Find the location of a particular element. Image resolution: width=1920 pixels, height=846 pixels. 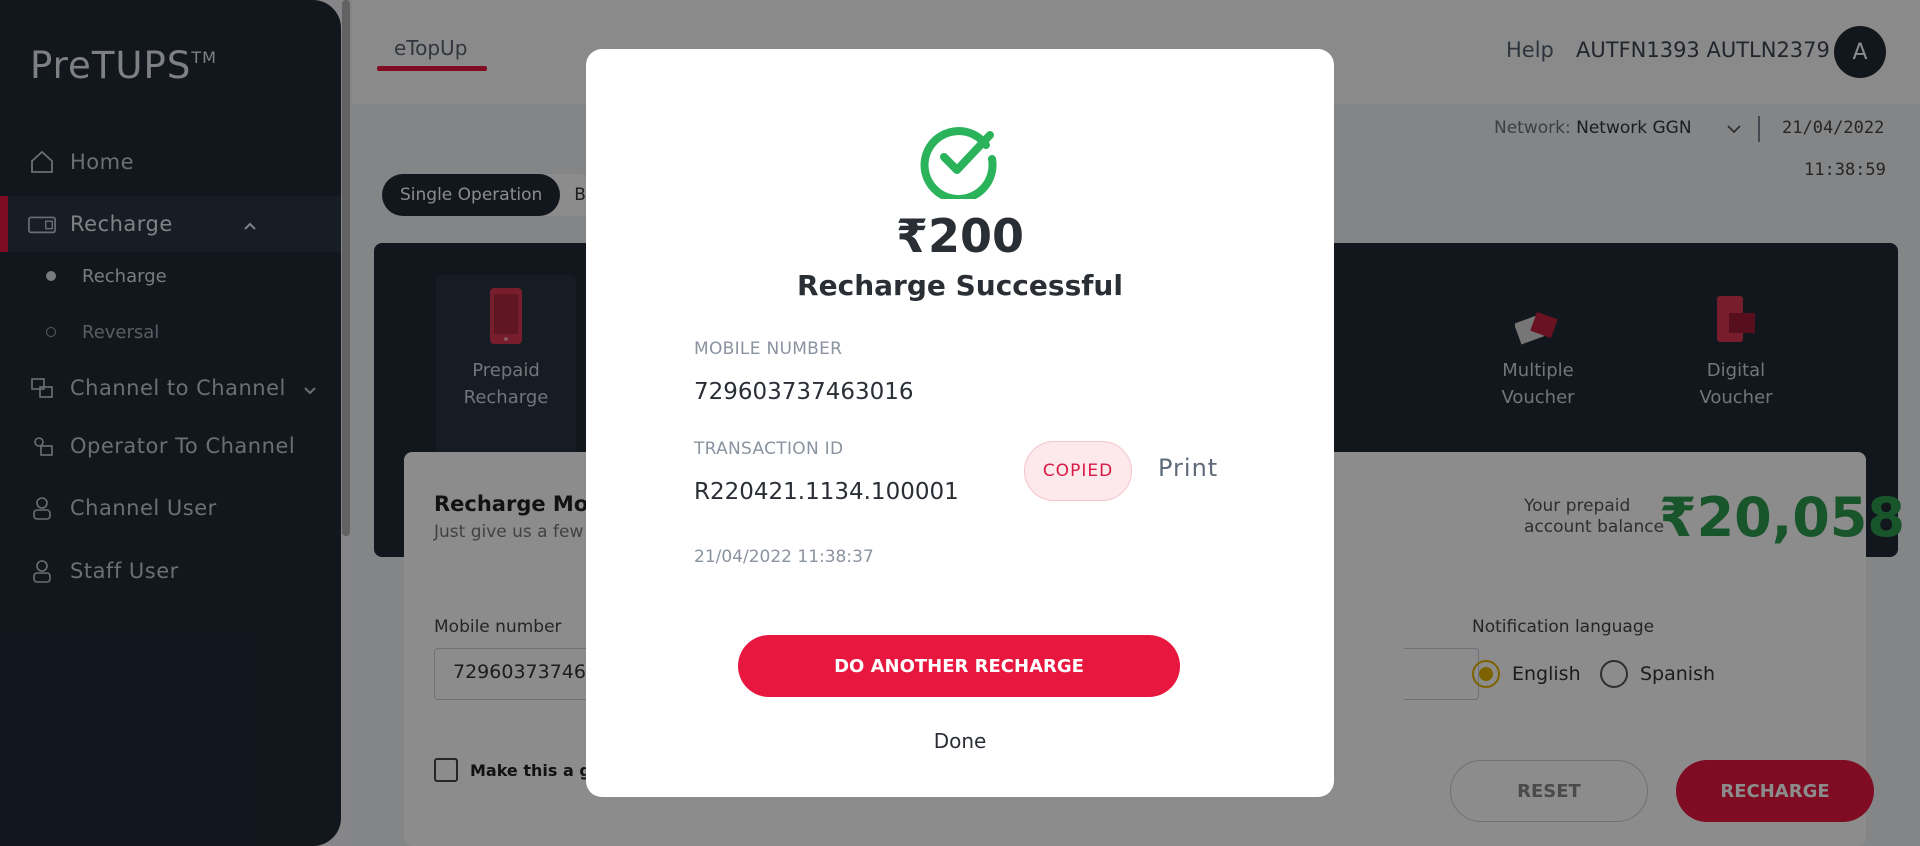

transaction-timestamp: 21/04/2022 11:38:37 is located at coordinates (784, 557).